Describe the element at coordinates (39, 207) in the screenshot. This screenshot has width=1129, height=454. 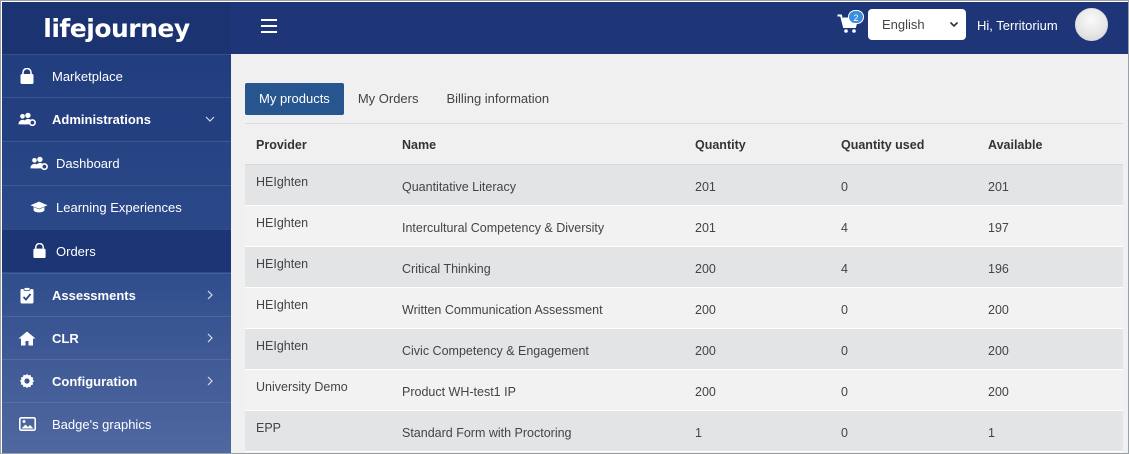
I see `graduation-cap-icon` at that location.